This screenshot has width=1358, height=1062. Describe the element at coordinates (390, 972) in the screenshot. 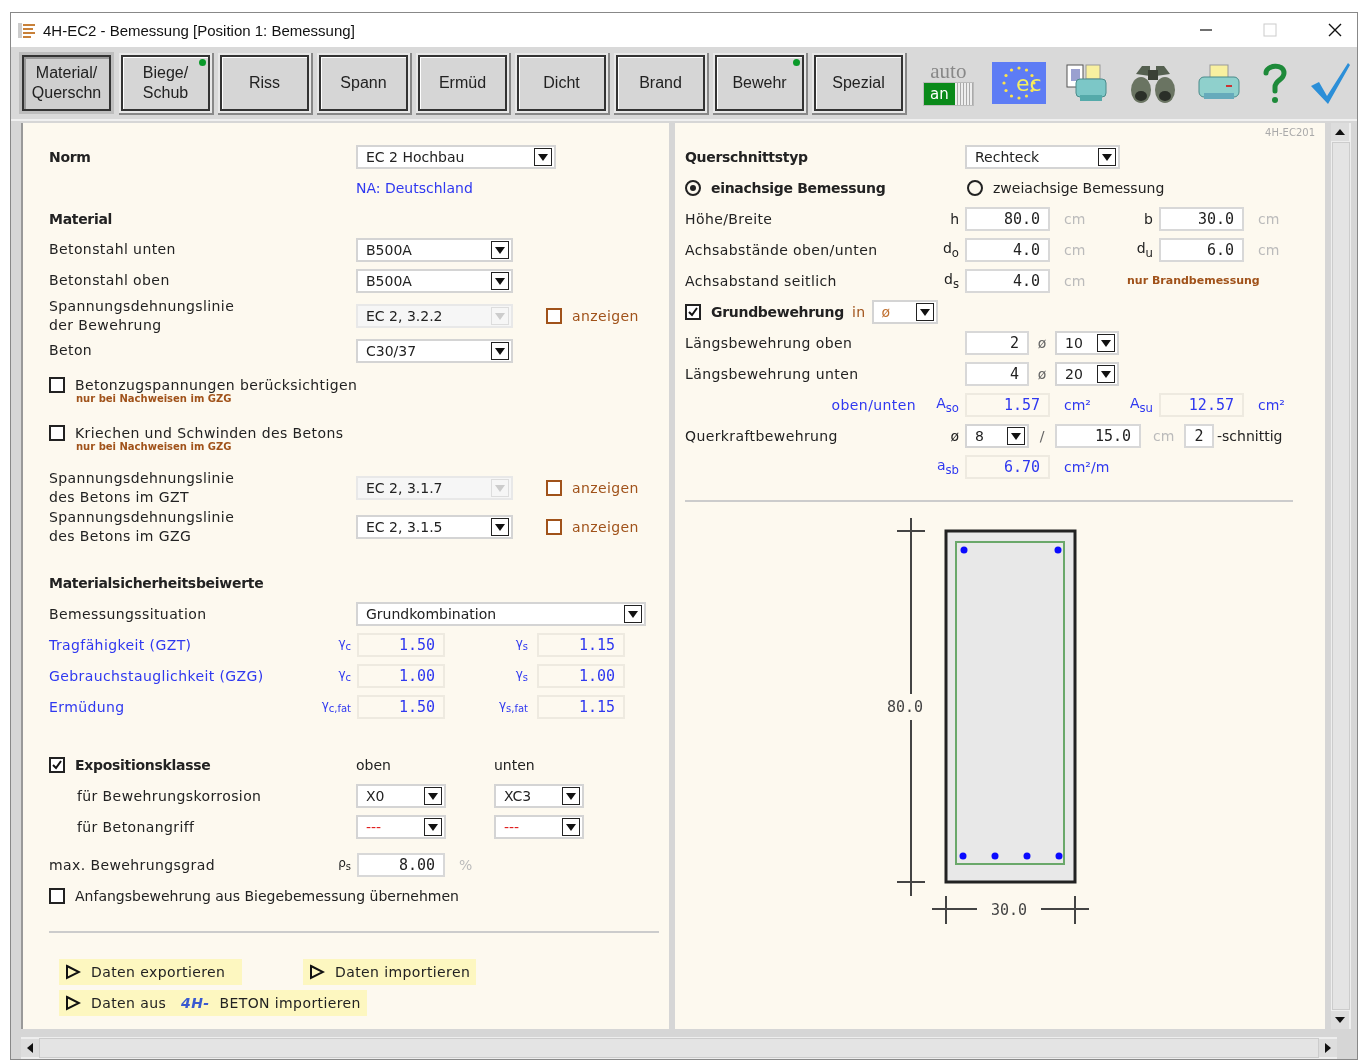

I see `import-link: Daten importieren` at that location.